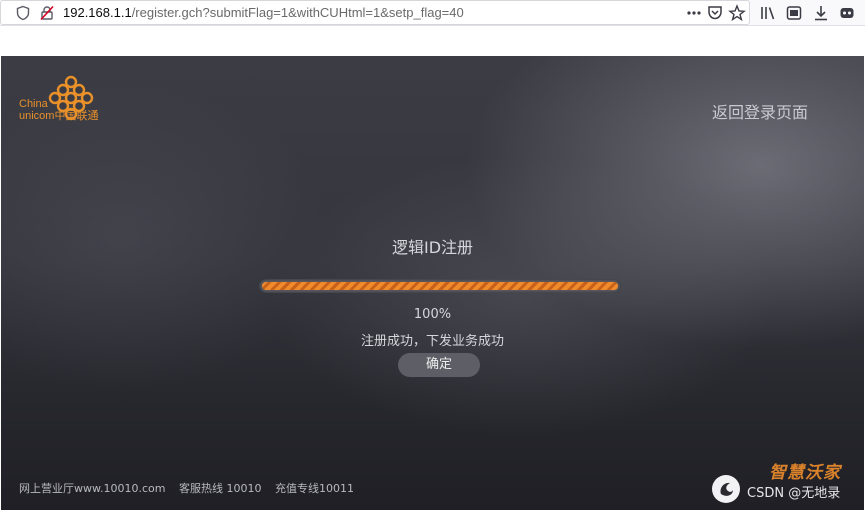  I want to click on bookmark-star-icon, so click(737, 13).